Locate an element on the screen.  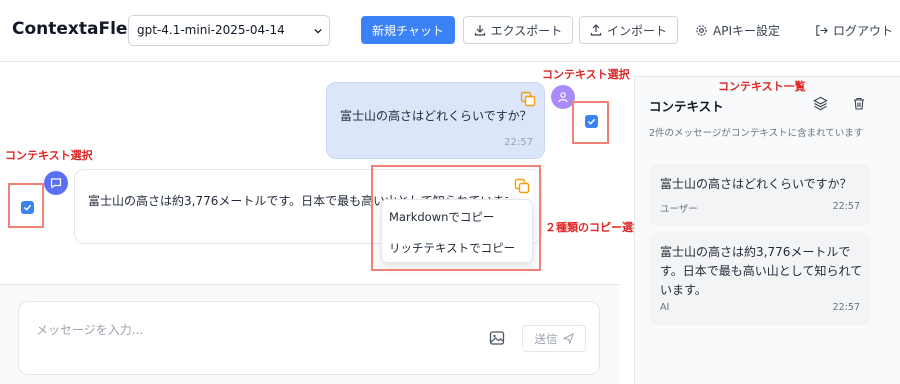
ai-avatar is located at coordinates (56, 183).